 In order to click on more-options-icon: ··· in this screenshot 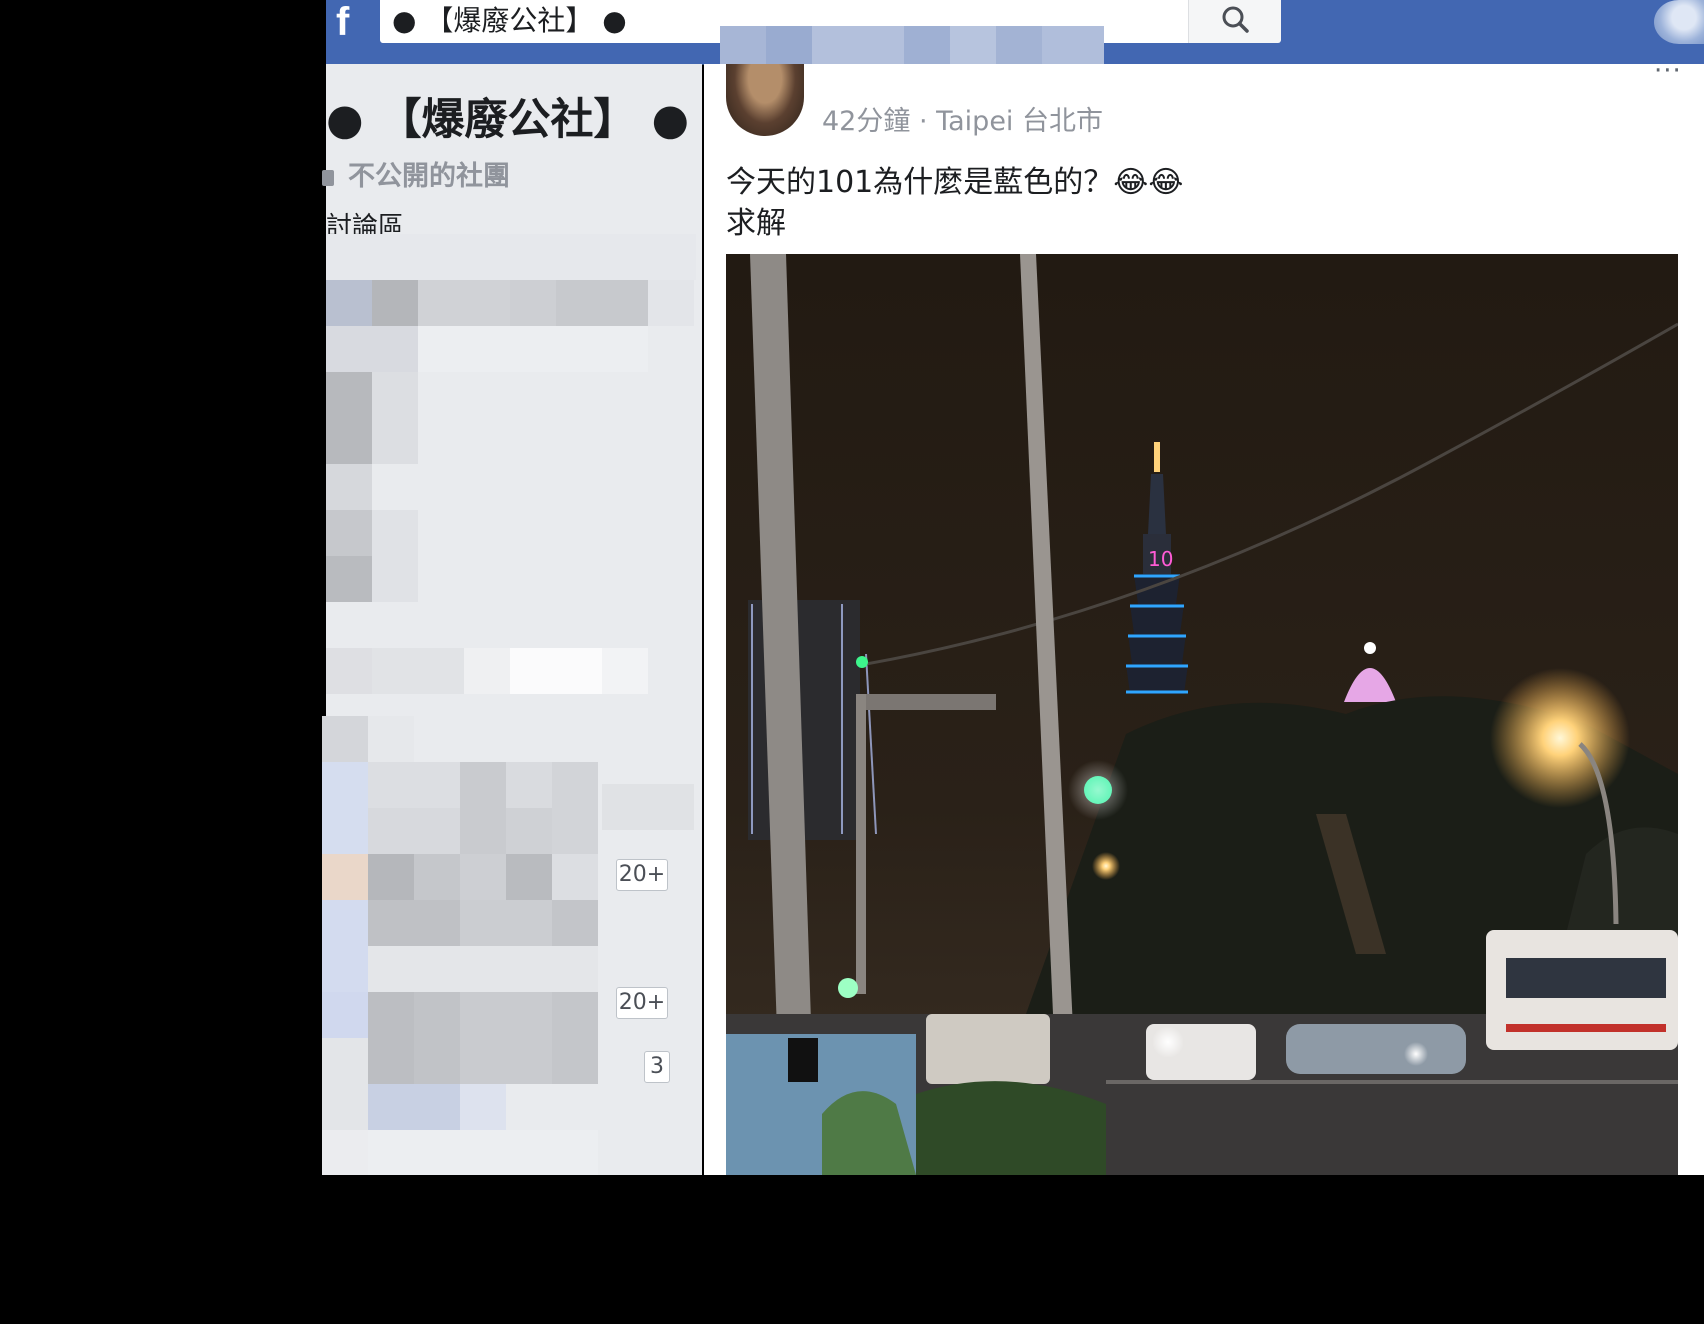, I will do `click(1668, 71)`.